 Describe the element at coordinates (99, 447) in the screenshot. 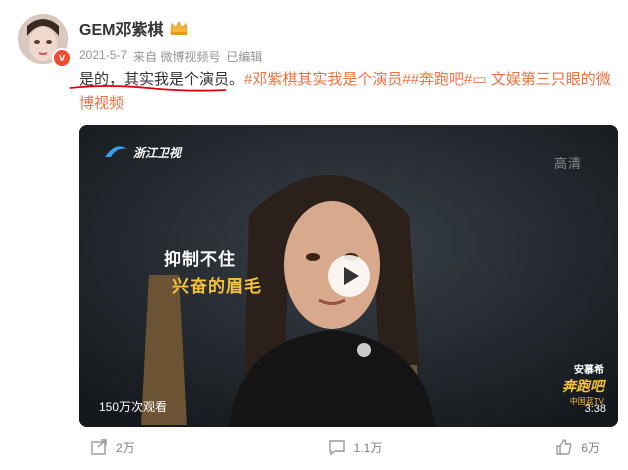

I see `share-icon` at that location.